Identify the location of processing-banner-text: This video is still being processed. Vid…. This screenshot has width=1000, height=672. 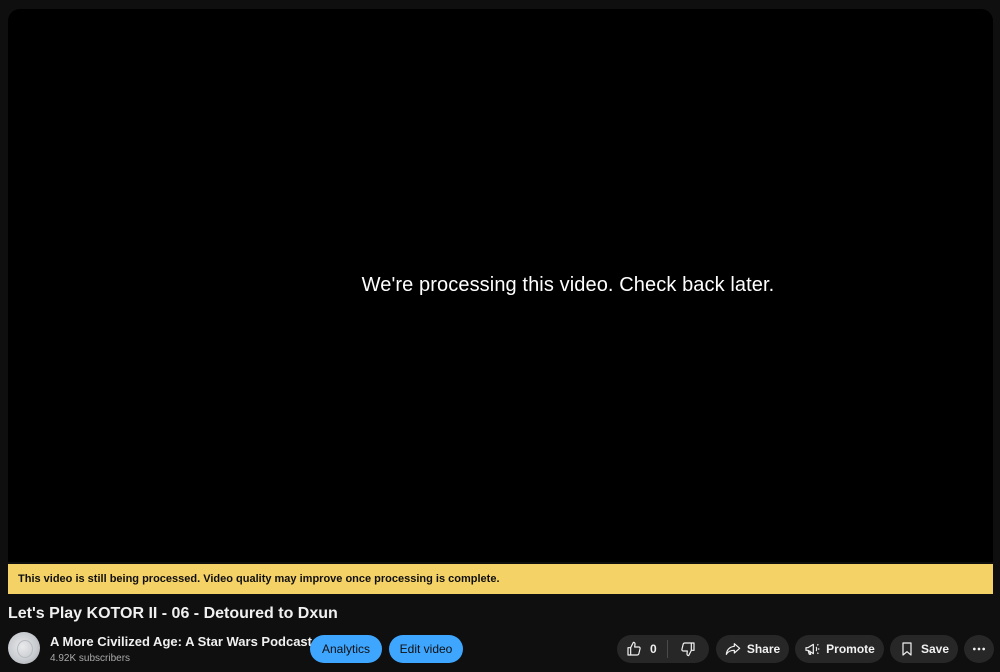
(259, 579).